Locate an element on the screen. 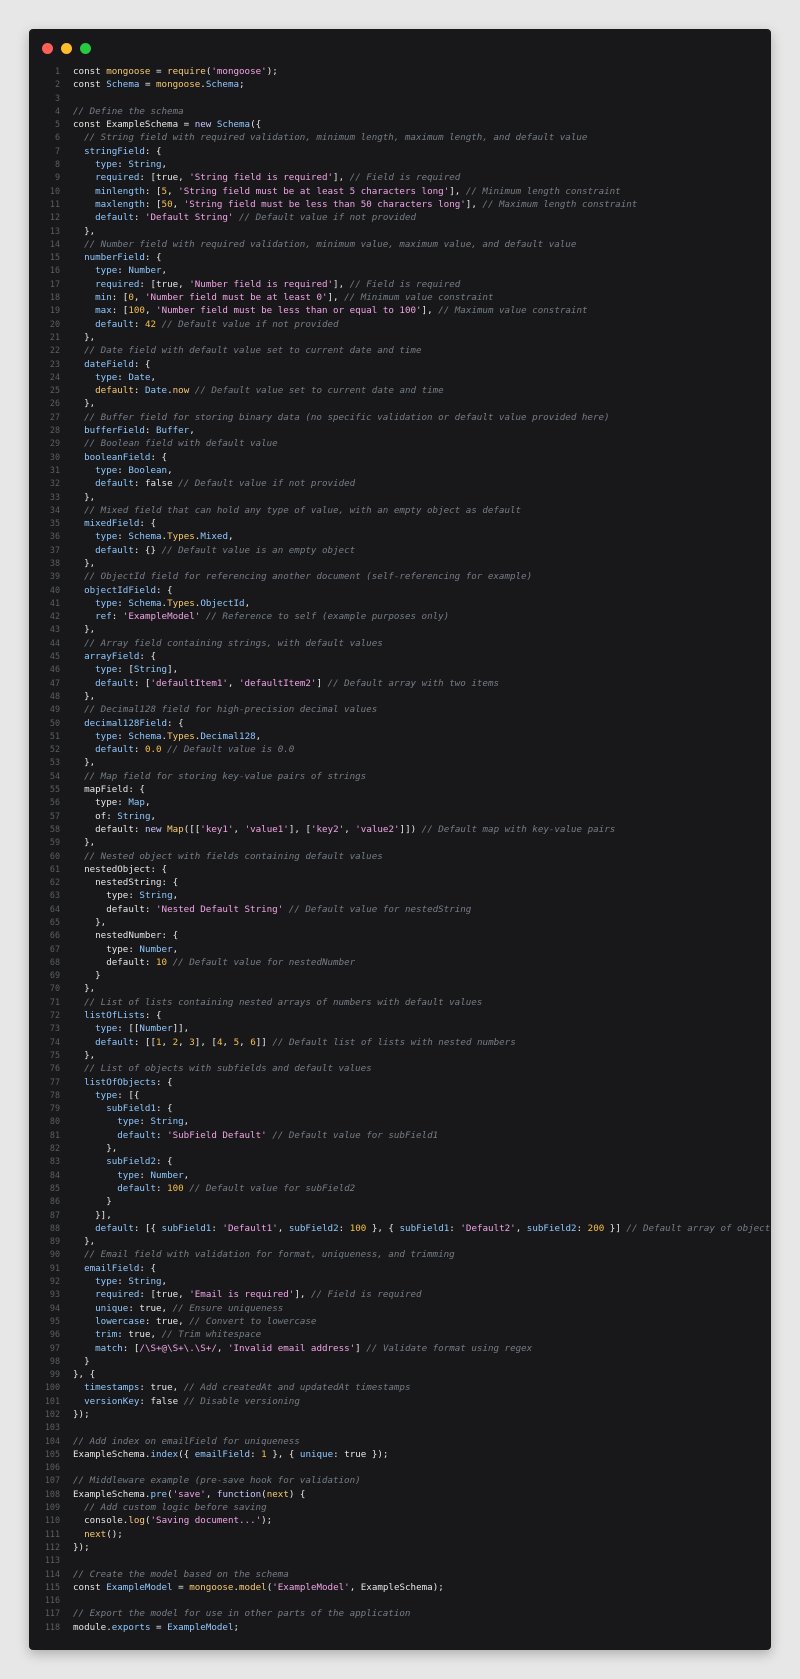  line-number: 63 is located at coordinates (54, 895).